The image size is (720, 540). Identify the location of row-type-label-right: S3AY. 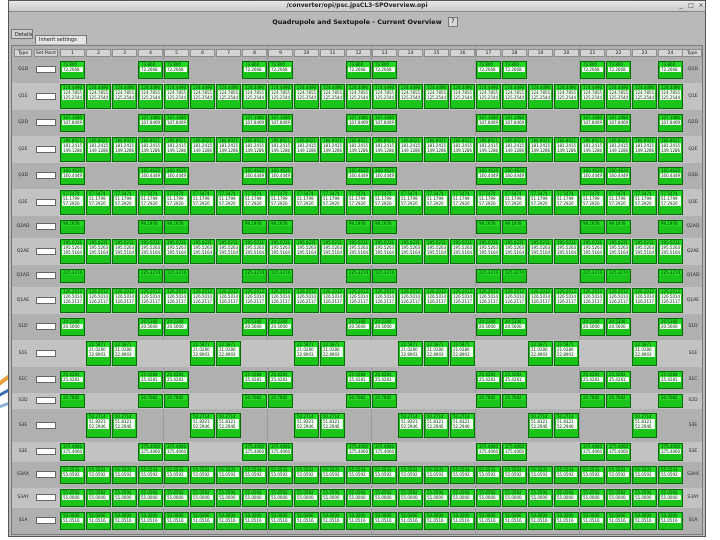
(693, 497).